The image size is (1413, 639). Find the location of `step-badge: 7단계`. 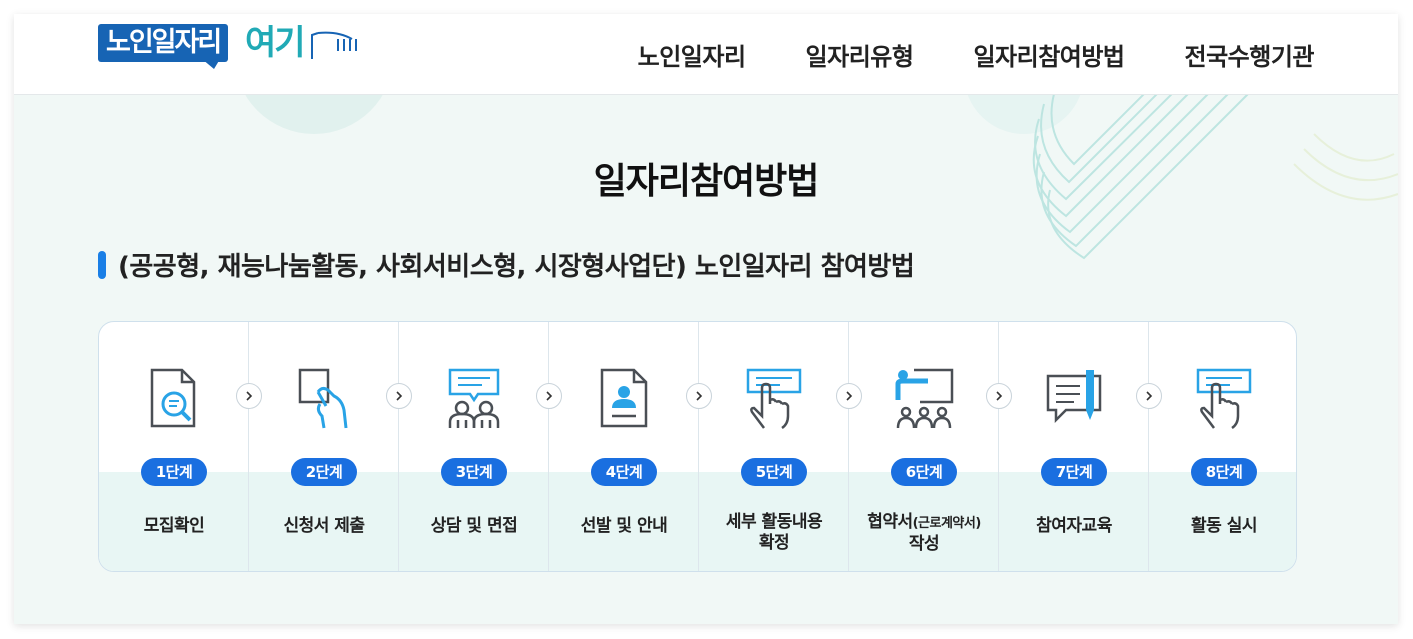

step-badge: 7단계 is located at coordinates (1074, 472).